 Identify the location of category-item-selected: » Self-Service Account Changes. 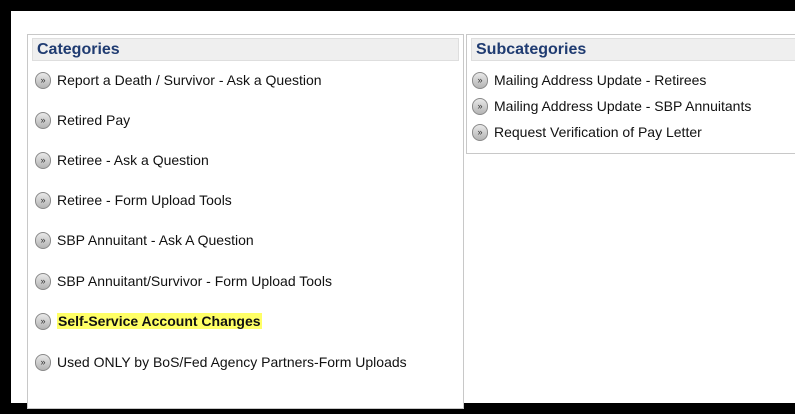
(148, 321).